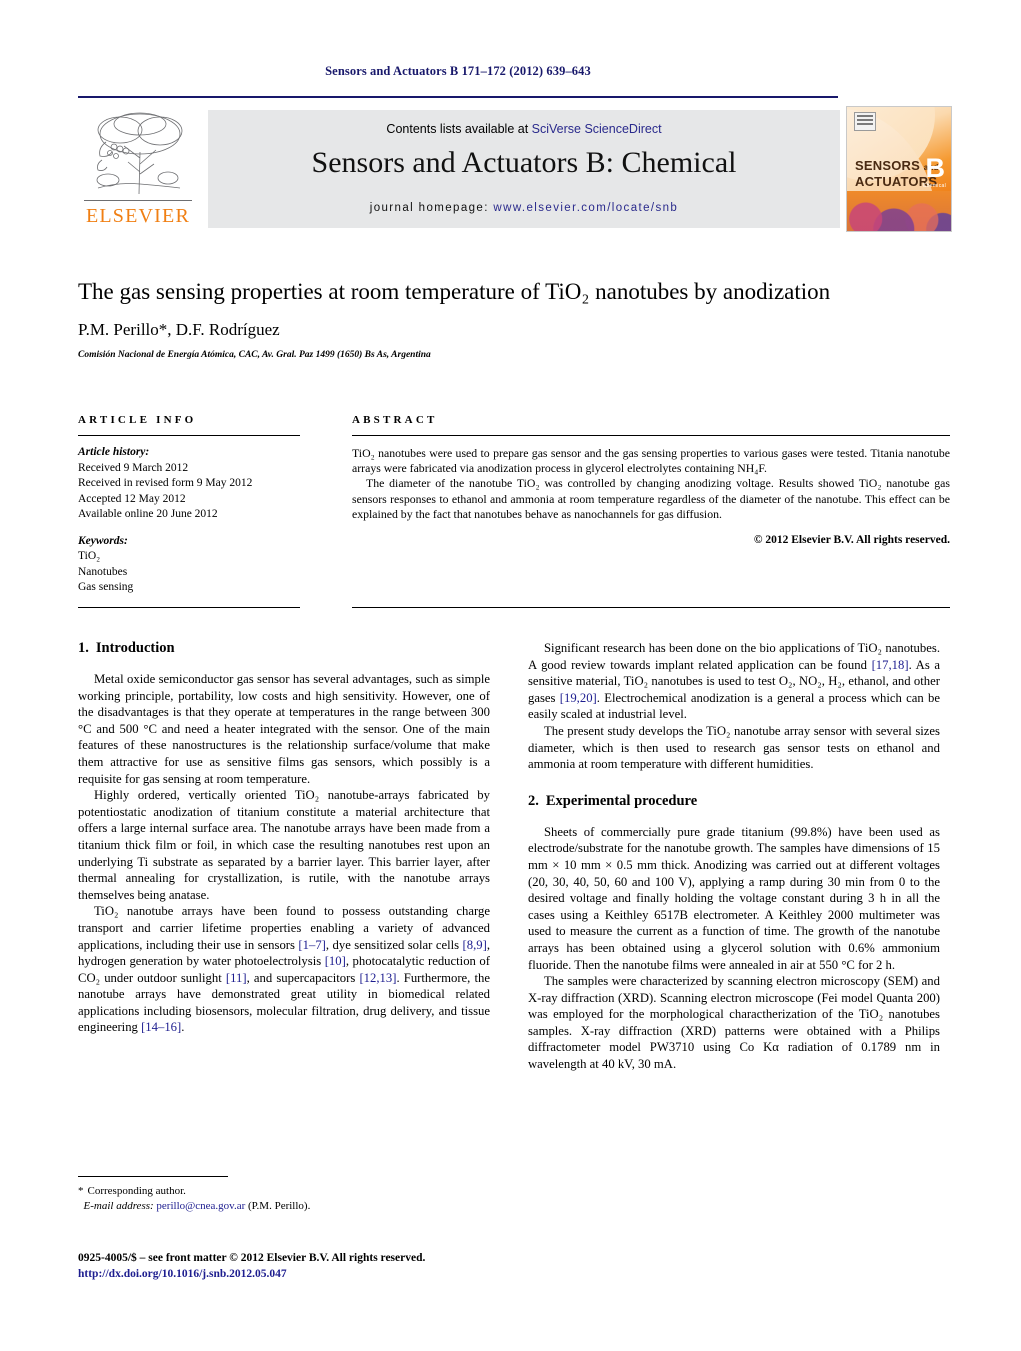 The width and height of the screenshot is (1021, 1351). I want to click on email-link: perillo@cnea.gov.ar, so click(200, 1206).